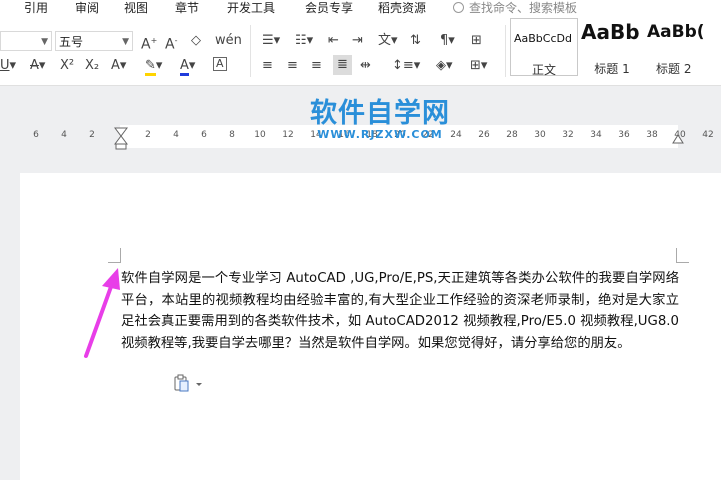 The image size is (721, 480). I want to click on phonetic-guide-icon: wén, so click(228, 41).